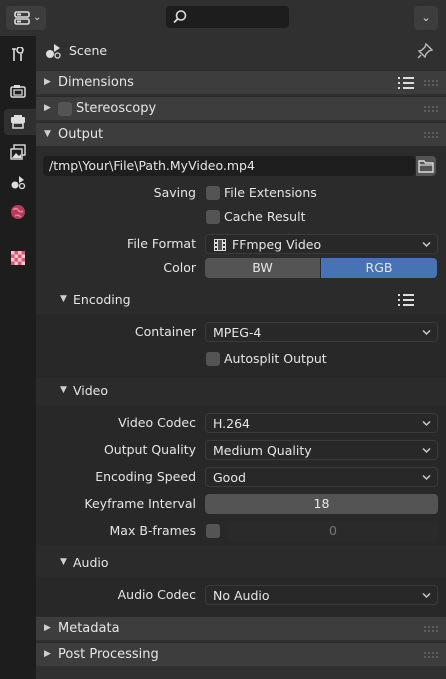 The image size is (446, 679). I want to click on printer-icon, so click(18, 122).